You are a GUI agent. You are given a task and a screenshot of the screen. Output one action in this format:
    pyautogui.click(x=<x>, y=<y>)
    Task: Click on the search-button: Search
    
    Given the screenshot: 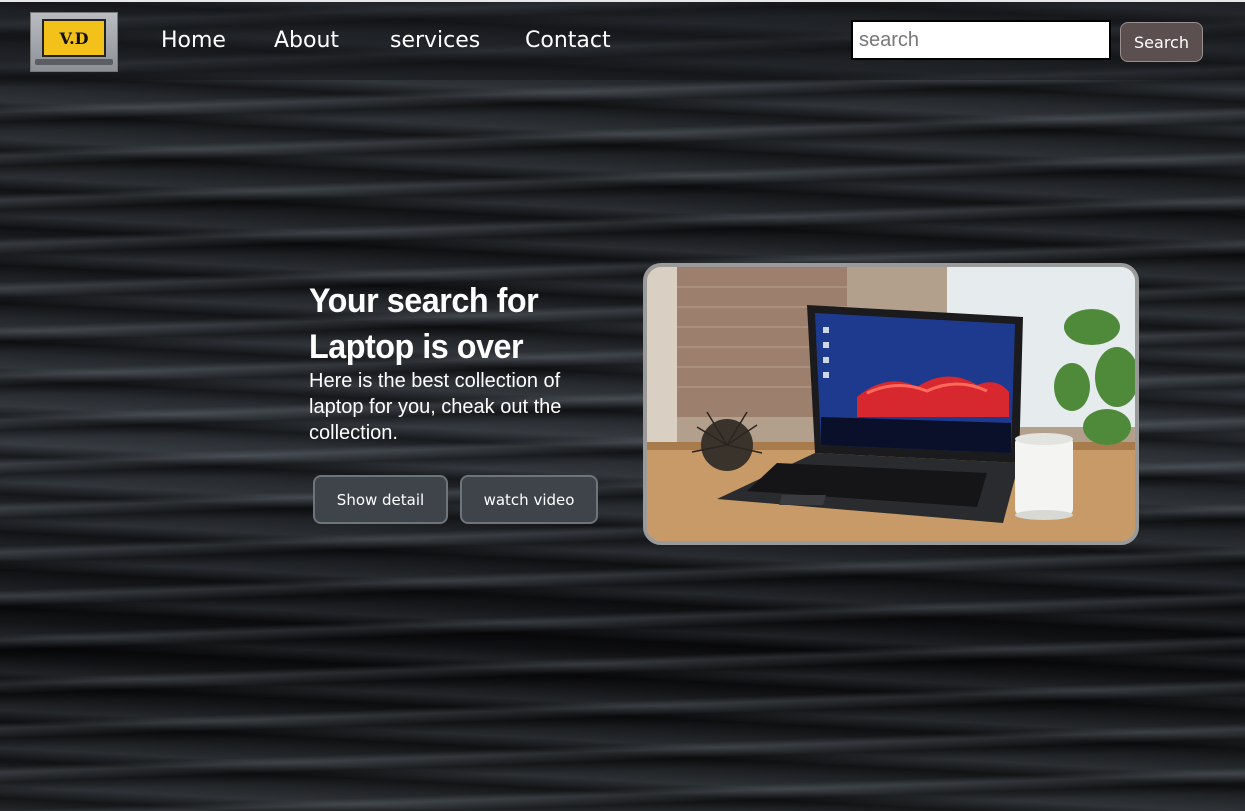 What is the action you would take?
    pyautogui.click(x=1161, y=42)
    